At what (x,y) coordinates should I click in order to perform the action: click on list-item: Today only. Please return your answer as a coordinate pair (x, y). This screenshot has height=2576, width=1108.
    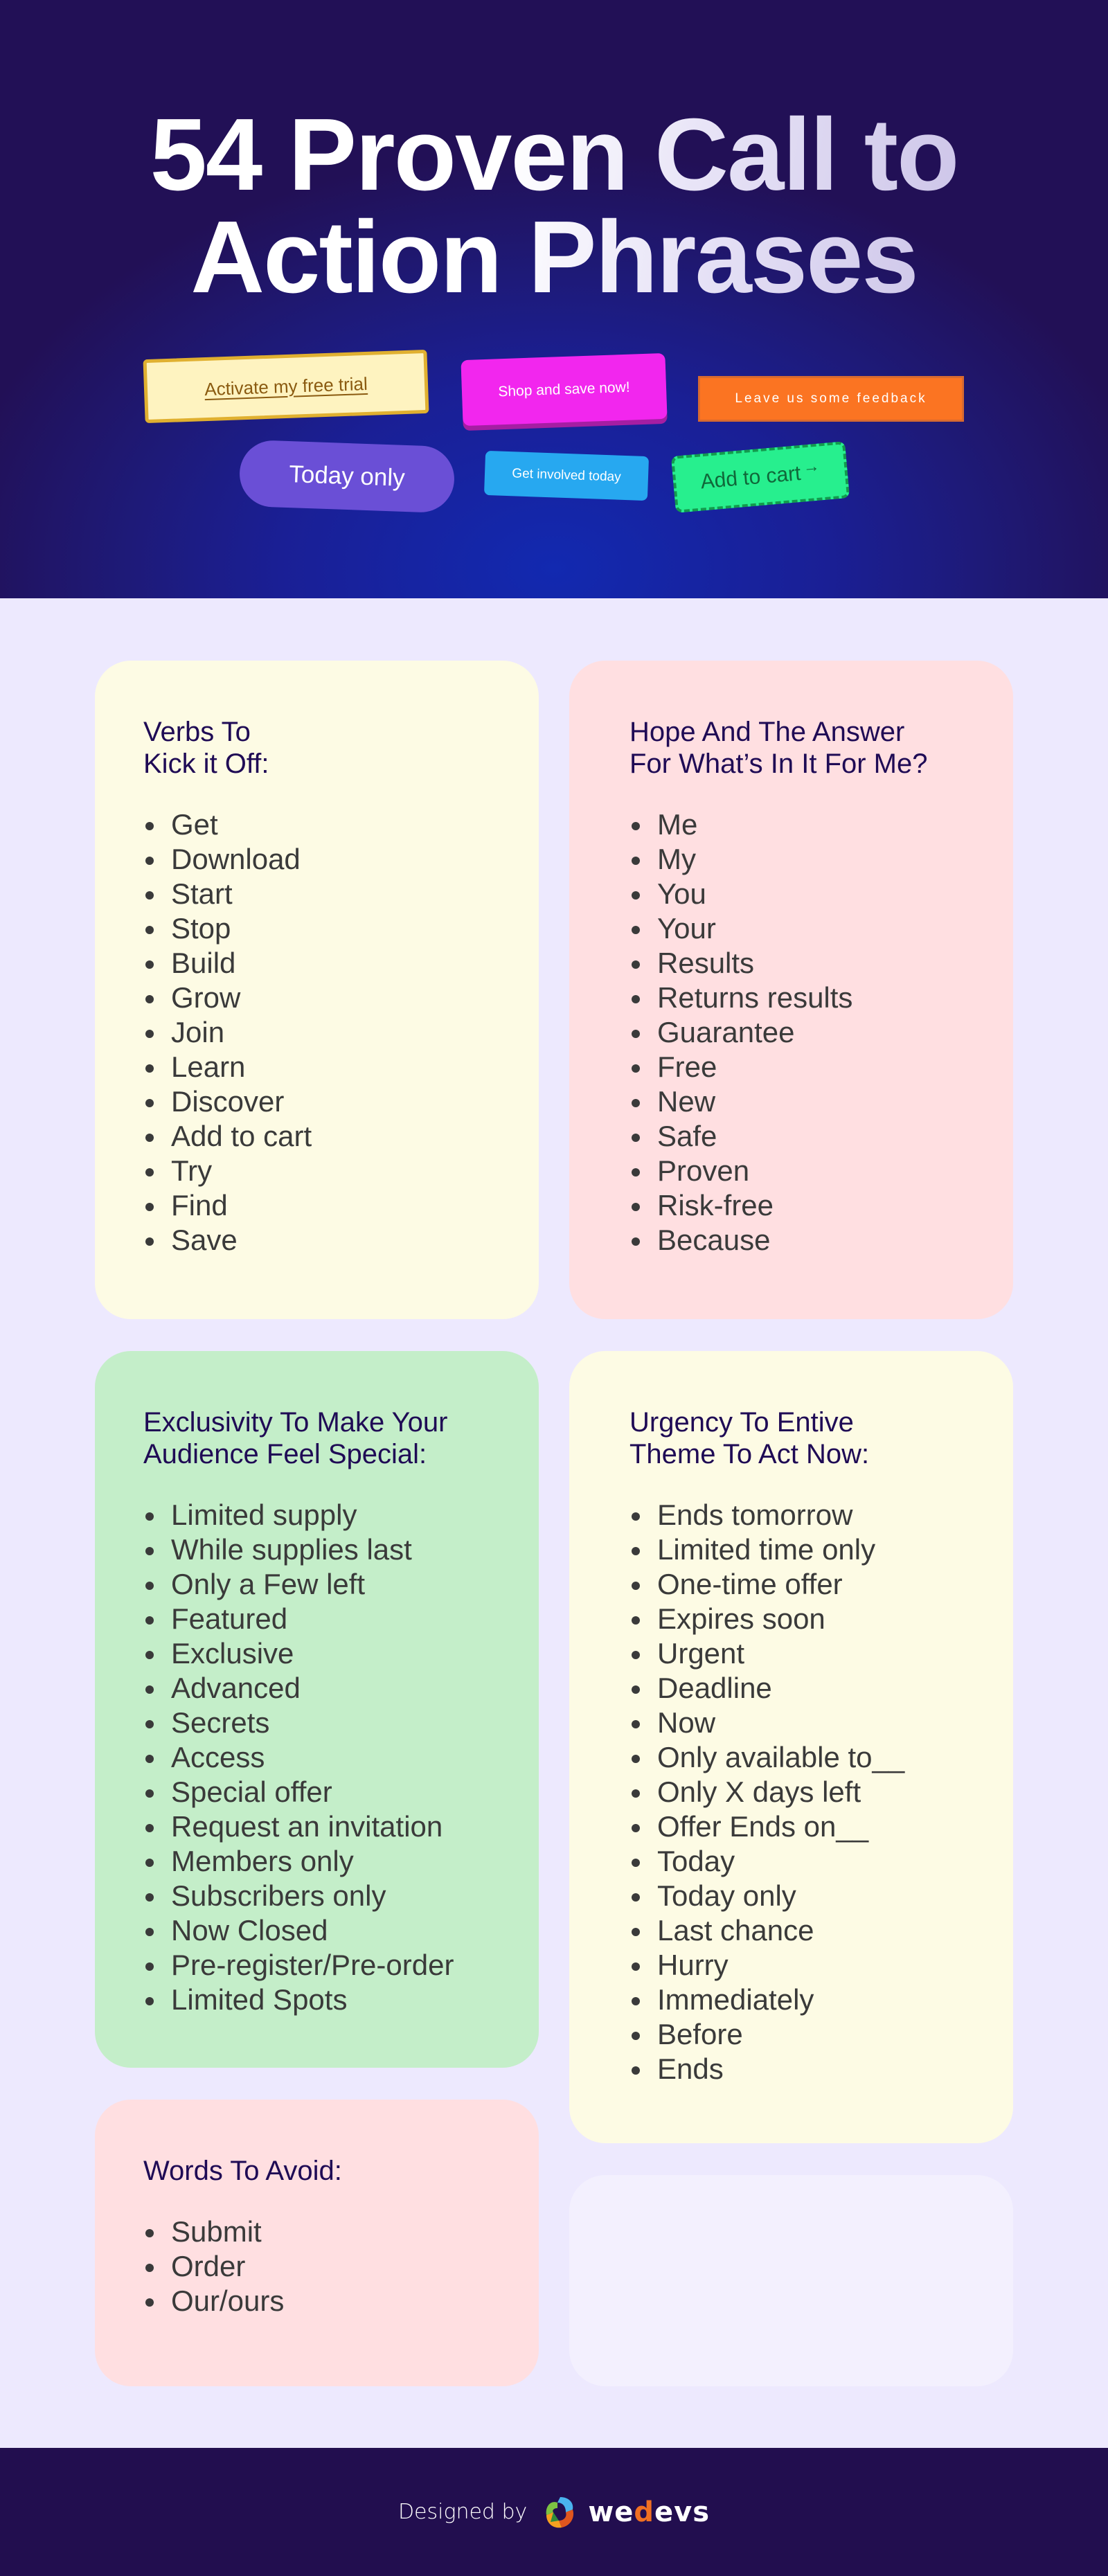
    Looking at the image, I should click on (797, 1896).